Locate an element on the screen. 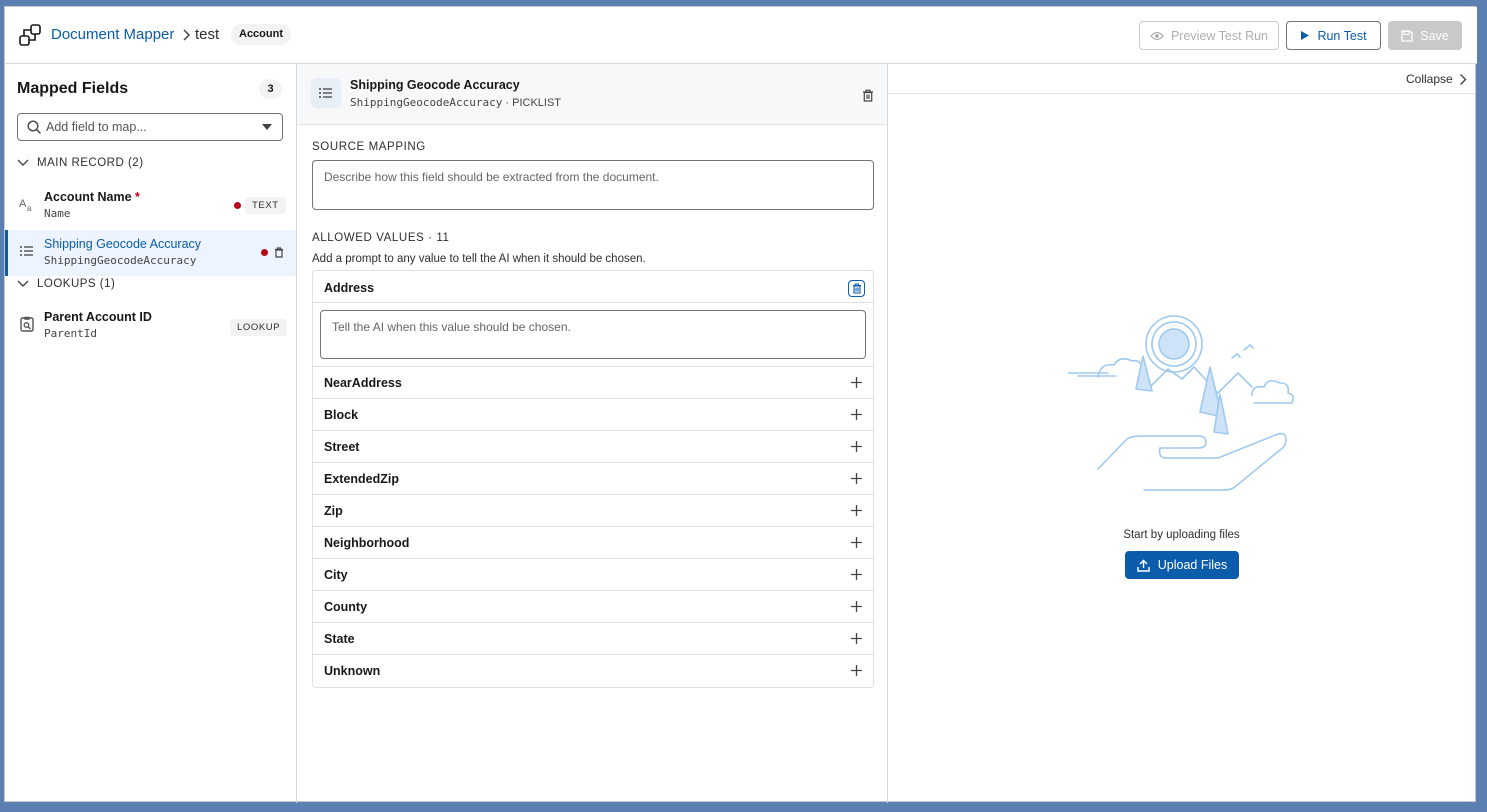  save-button: Save is located at coordinates (1425, 35).